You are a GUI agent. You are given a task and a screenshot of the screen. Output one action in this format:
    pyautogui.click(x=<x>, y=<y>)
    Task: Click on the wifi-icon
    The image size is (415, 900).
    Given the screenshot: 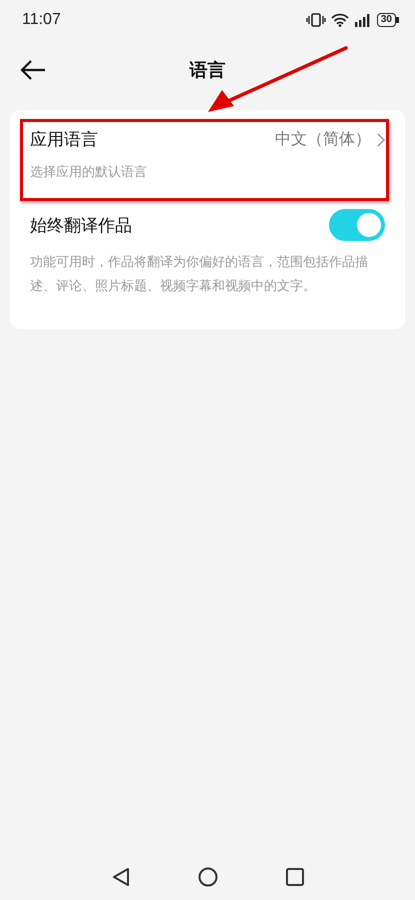 What is the action you would take?
    pyautogui.click(x=339, y=20)
    